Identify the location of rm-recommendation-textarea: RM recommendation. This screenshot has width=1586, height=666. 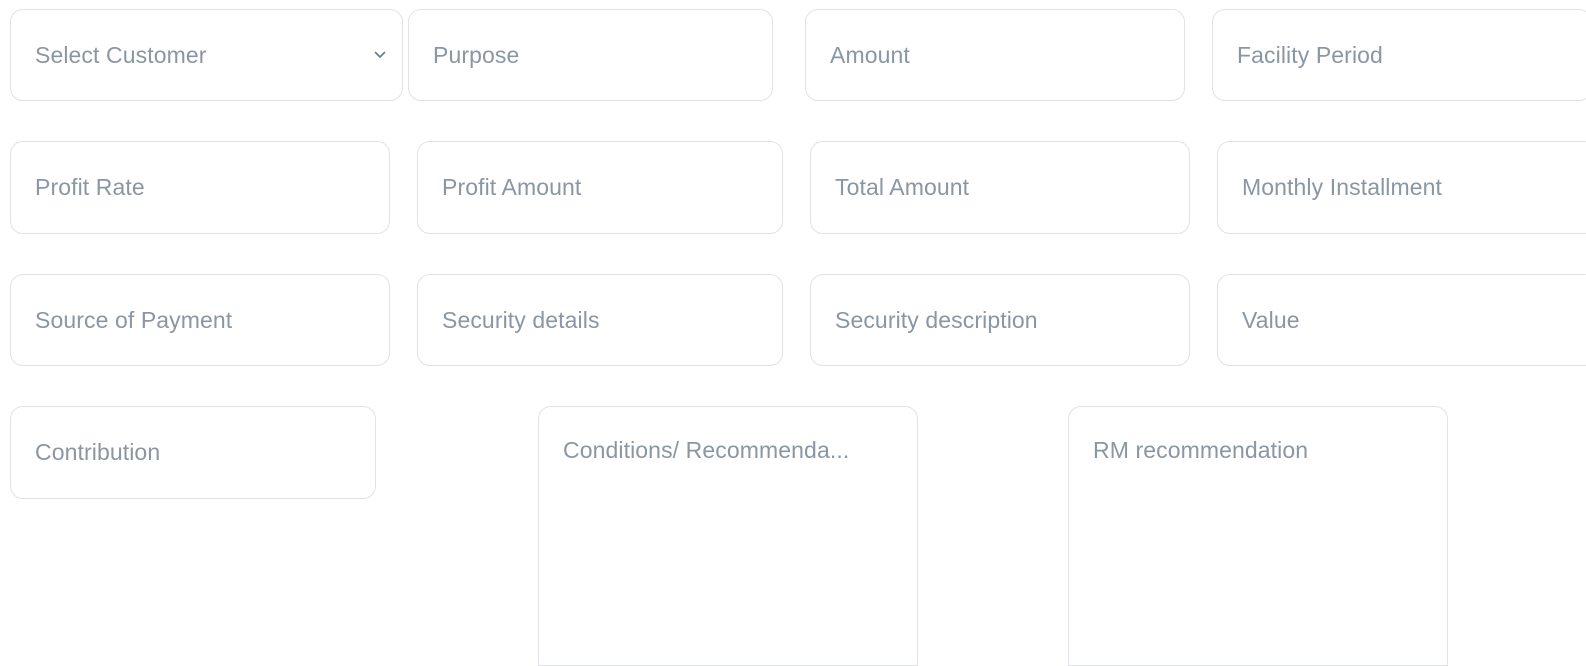
(1258, 536).